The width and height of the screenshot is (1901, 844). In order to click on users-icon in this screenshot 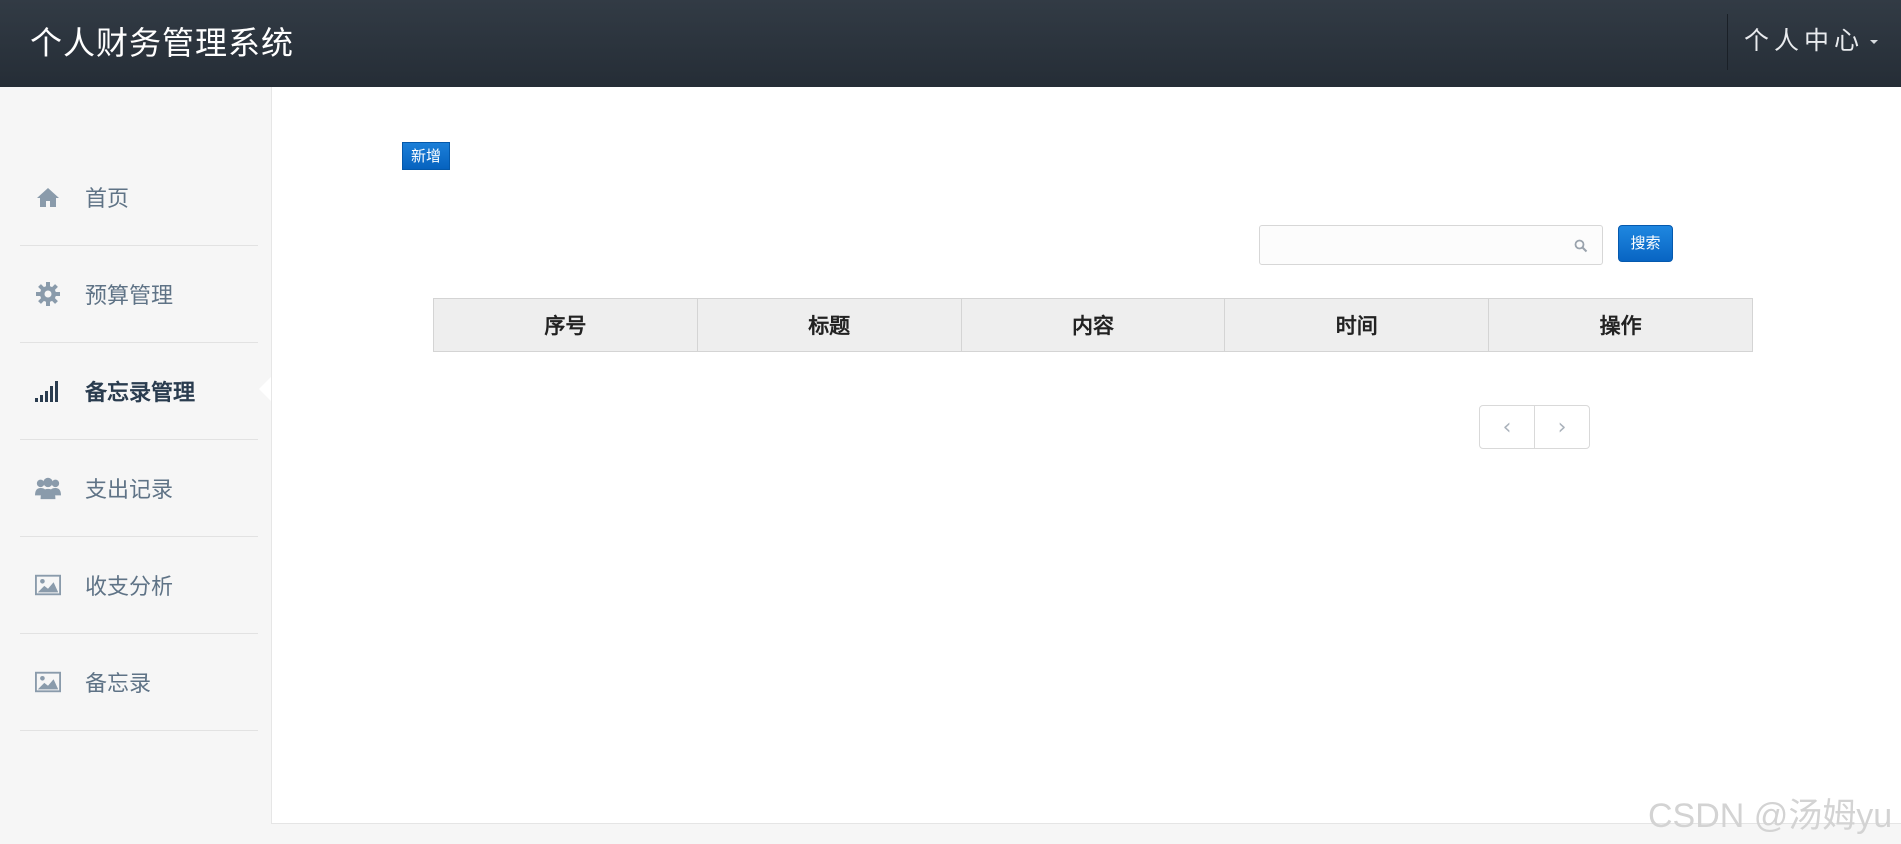, I will do `click(48, 488)`.